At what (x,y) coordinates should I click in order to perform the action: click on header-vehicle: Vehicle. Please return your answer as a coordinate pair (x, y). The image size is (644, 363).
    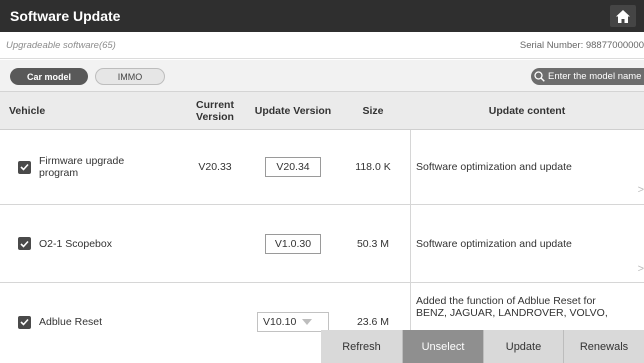
    Looking at the image, I should click on (27, 111).